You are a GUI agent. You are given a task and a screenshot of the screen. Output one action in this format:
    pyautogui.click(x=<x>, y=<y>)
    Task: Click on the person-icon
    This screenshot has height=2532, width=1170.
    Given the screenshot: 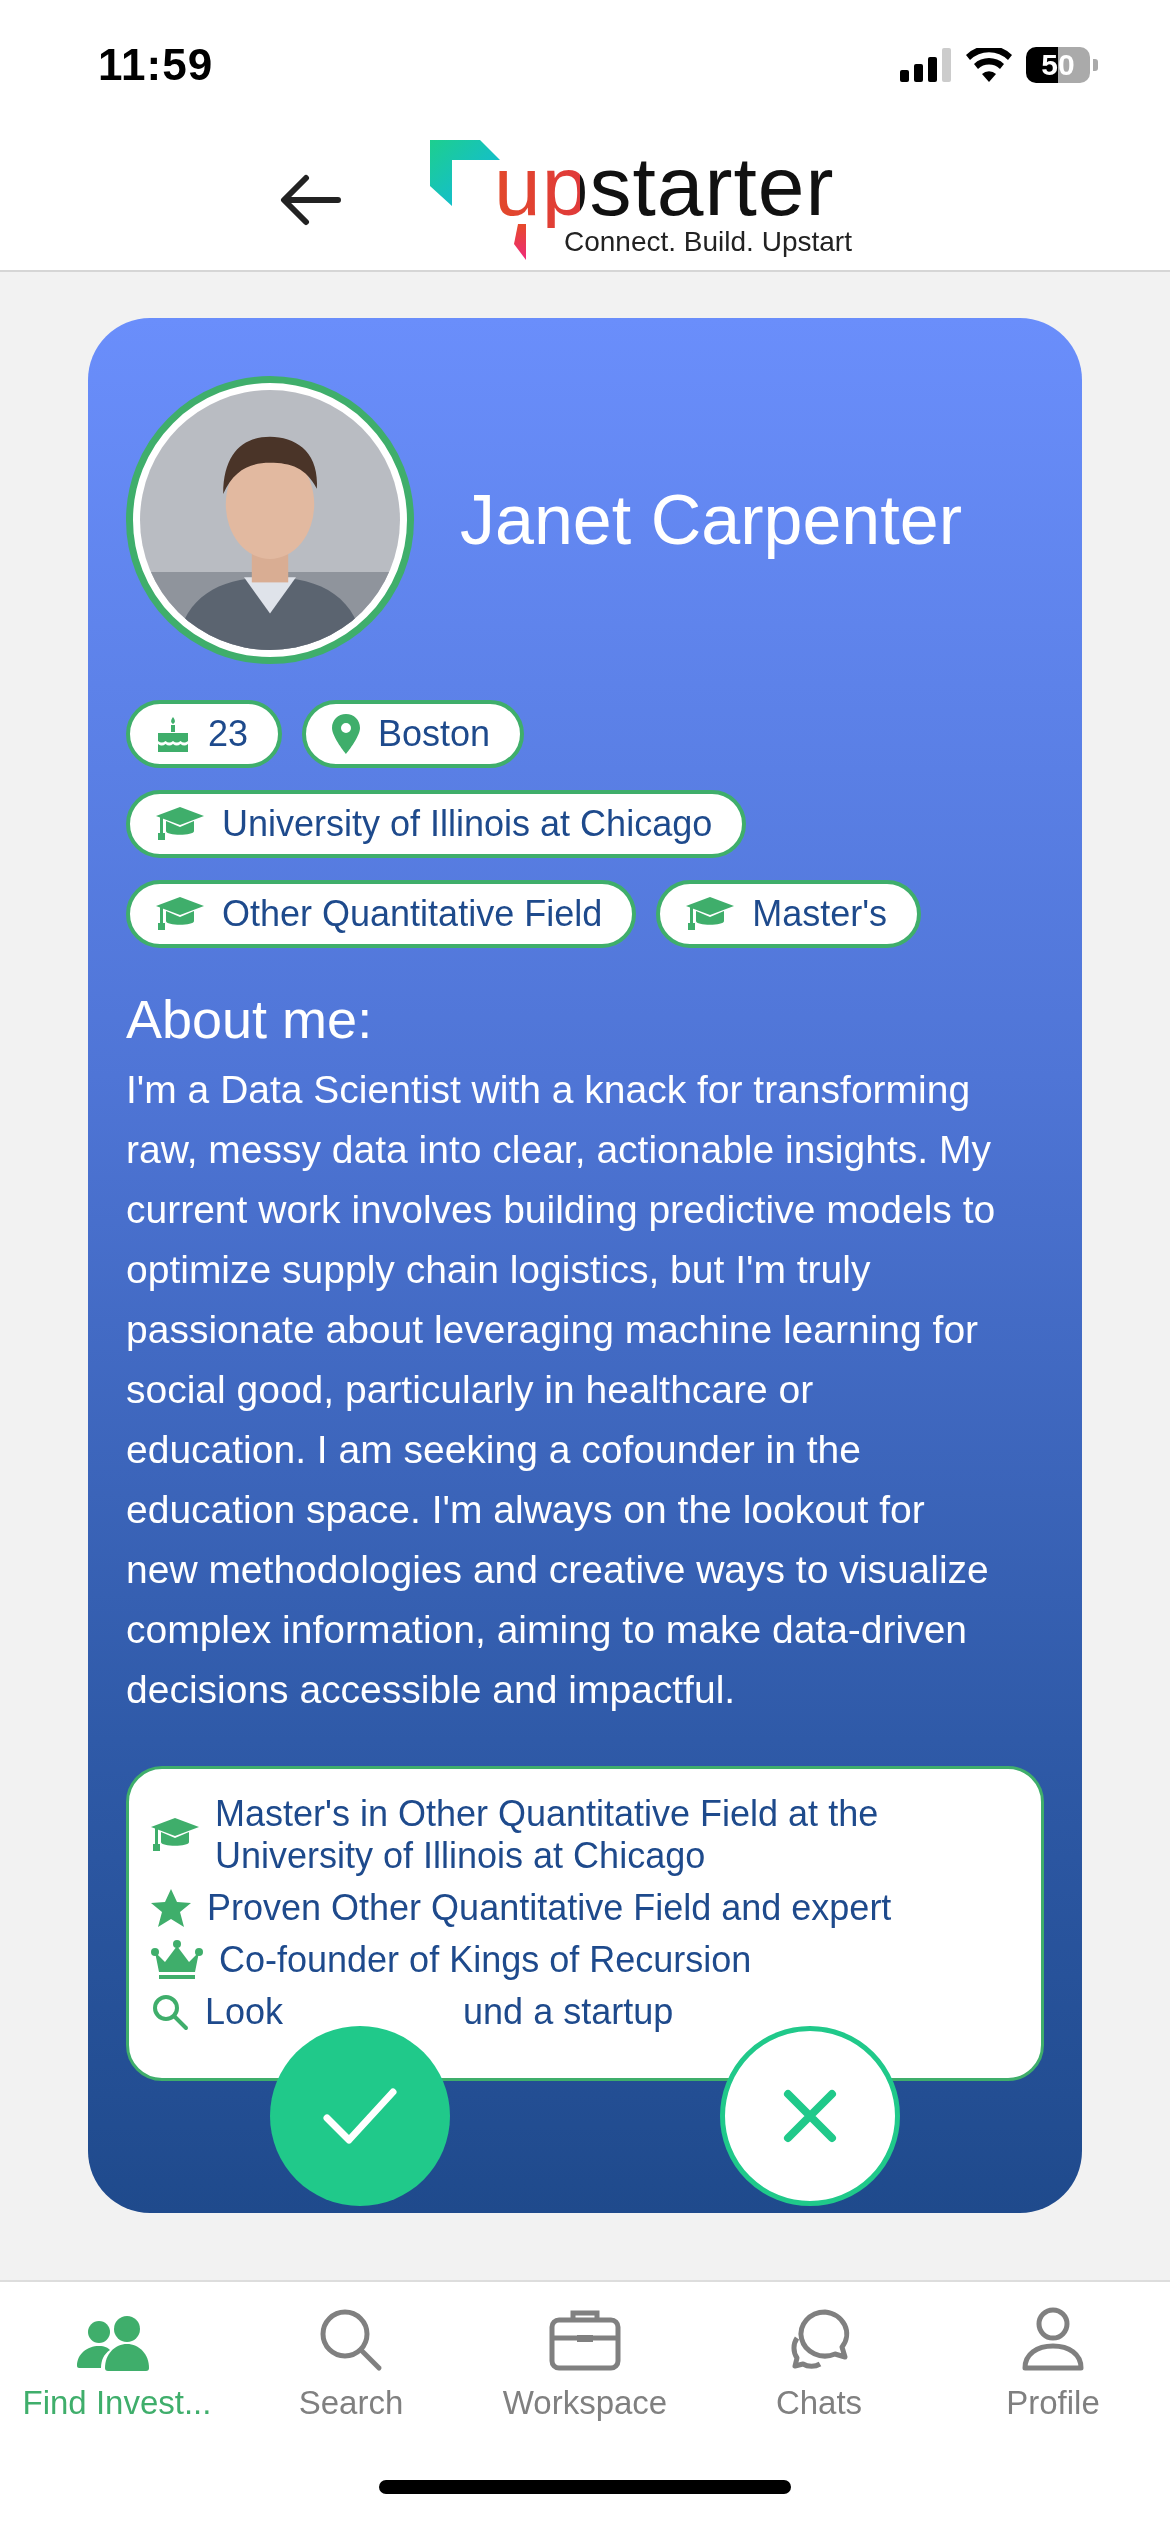 What is the action you would take?
    pyautogui.click(x=1053, y=2339)
    